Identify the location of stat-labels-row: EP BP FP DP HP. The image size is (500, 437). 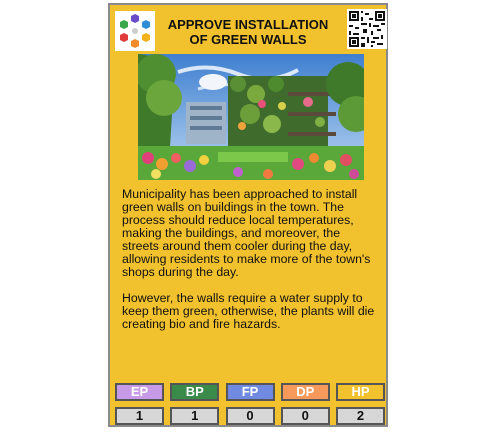
(250, 392).